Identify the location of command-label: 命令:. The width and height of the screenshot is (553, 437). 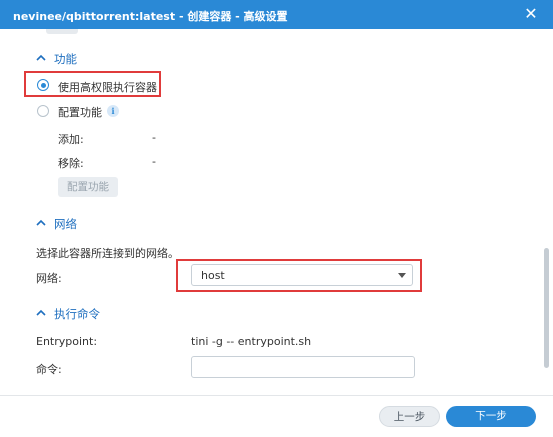
(49, 369).